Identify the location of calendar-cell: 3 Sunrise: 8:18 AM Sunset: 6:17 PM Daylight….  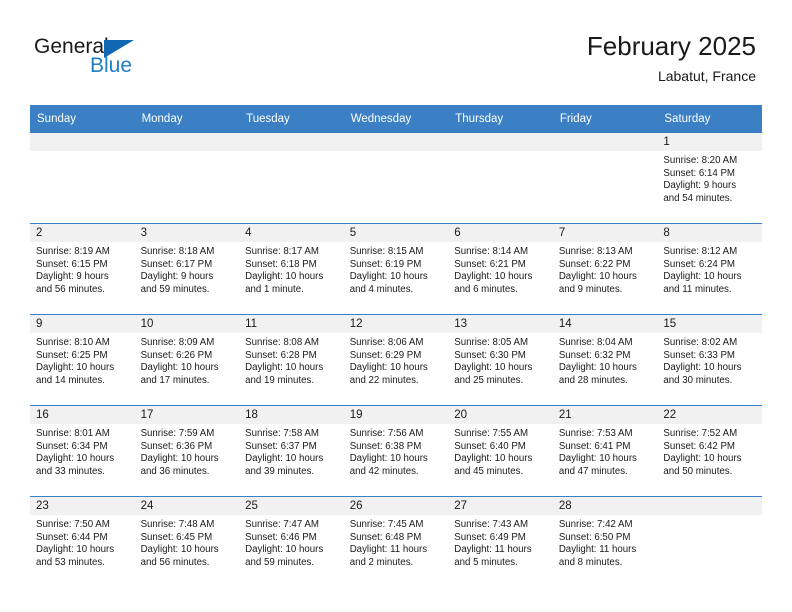
(187, 269).